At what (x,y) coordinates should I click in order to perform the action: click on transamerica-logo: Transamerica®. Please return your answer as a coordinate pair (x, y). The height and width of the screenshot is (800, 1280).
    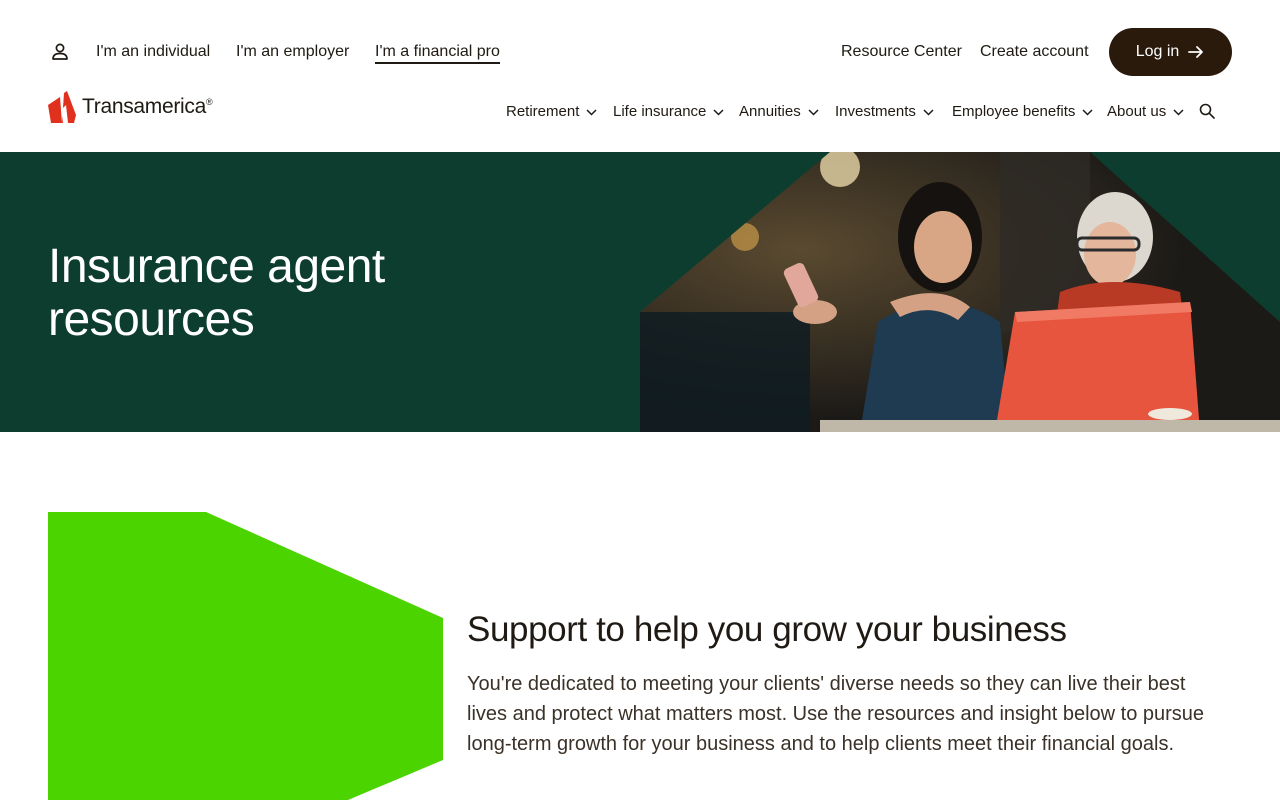
    Looking at the image, I should click on (130, 107).